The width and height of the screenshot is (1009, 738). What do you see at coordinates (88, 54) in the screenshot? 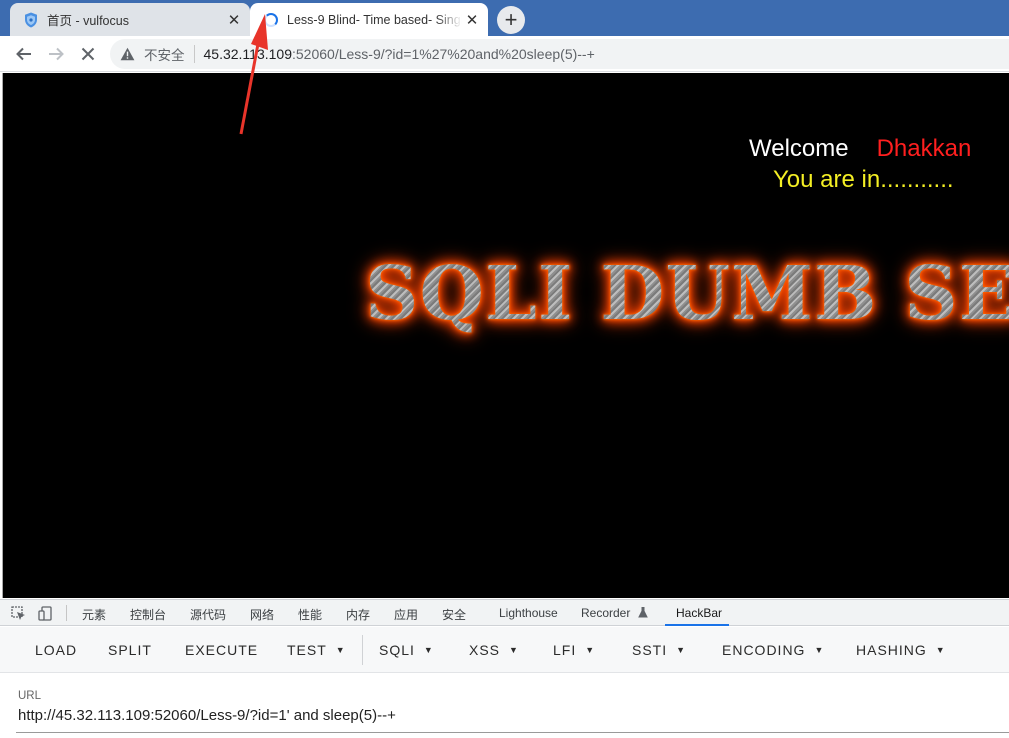
I see `stop-loading-icon` at bounding box center [88, 54].